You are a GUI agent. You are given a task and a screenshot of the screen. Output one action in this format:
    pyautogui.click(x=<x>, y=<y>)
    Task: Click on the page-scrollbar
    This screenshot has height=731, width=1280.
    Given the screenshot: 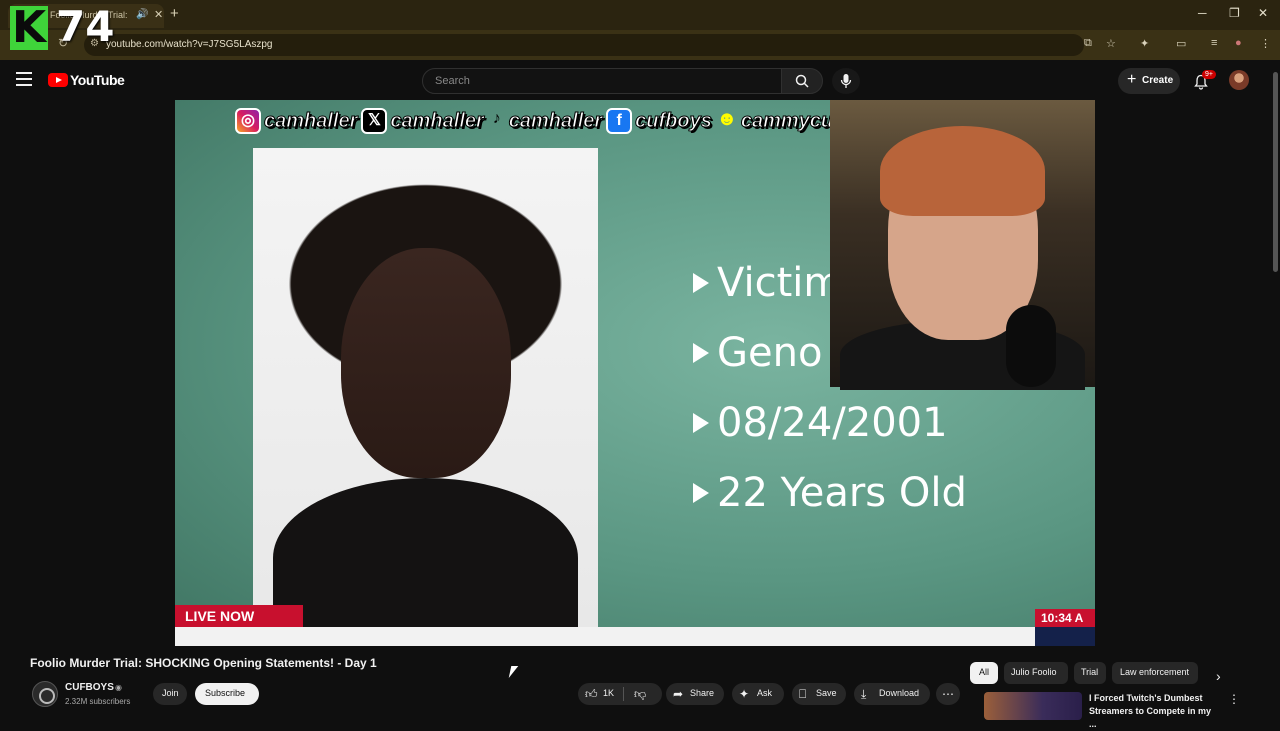 What is the action you would take?
    pyautogui.click(x=1275, y=391)
    